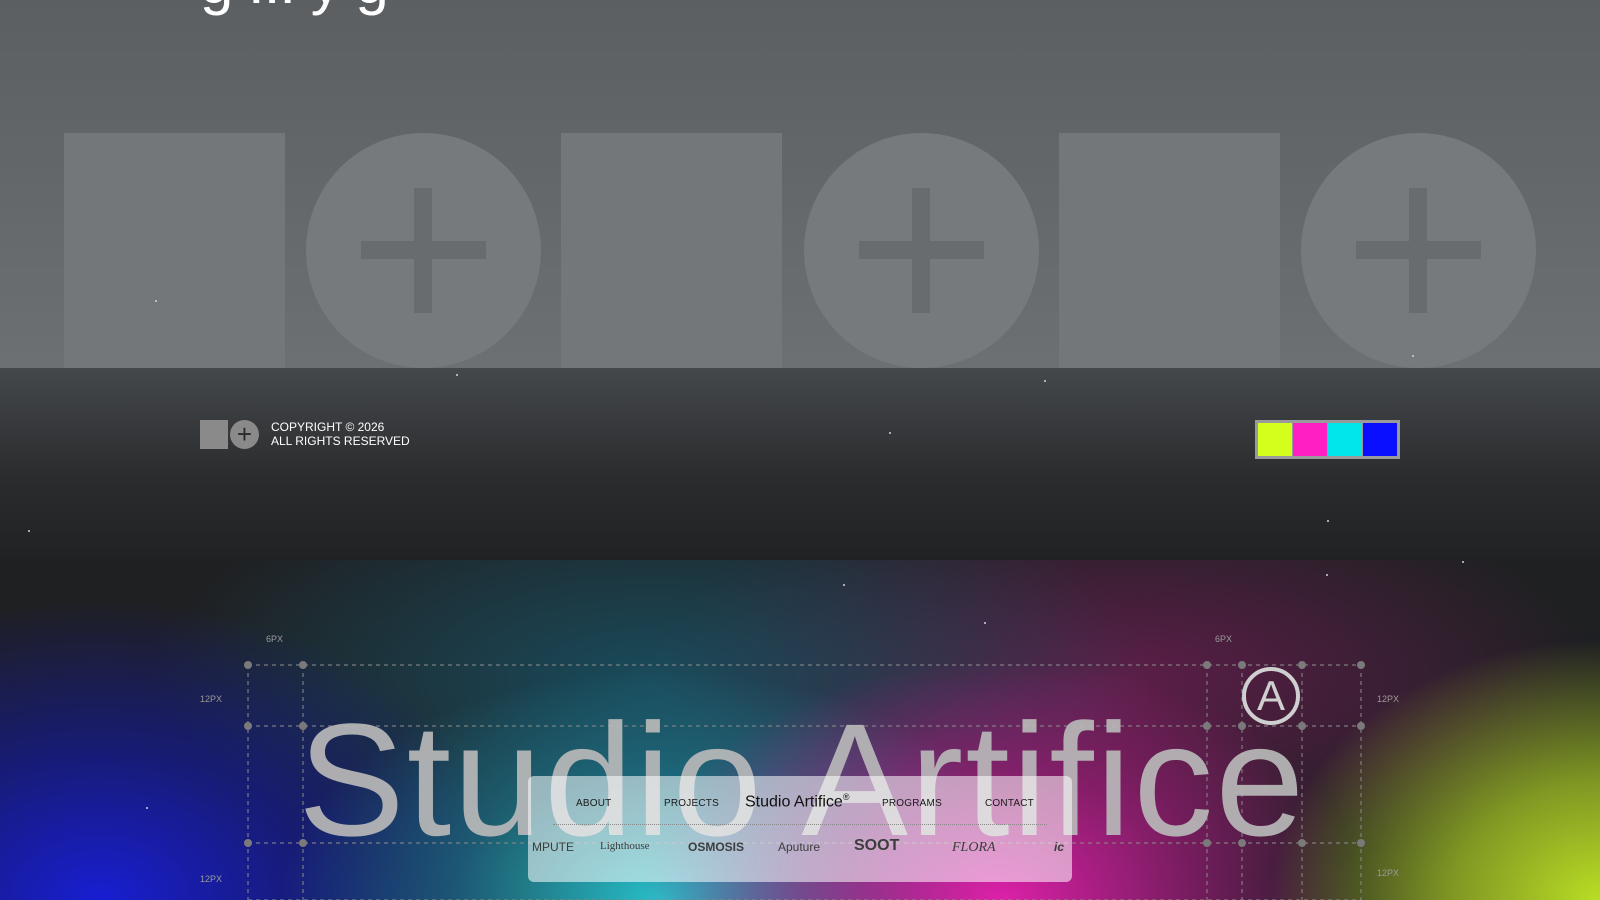 The width and height of the screenshot is (1600, 900). Describe the element at coordinates (244, 434) in the screenshot. I see `plus-circle-icon: +` at that location.